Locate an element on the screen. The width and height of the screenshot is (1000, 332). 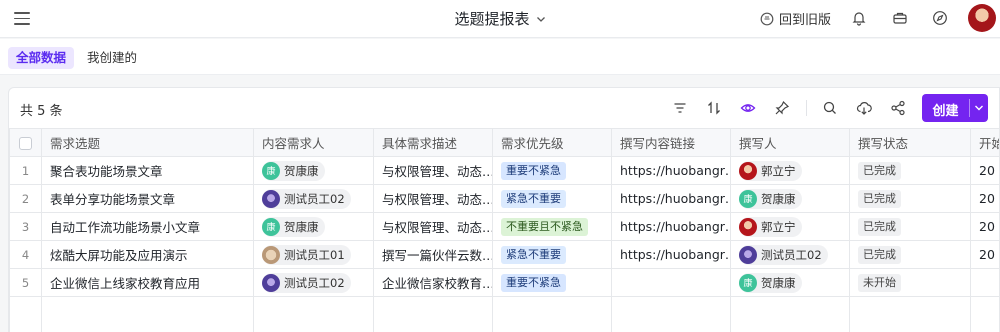
avatar is located at coordinates (271, 254).